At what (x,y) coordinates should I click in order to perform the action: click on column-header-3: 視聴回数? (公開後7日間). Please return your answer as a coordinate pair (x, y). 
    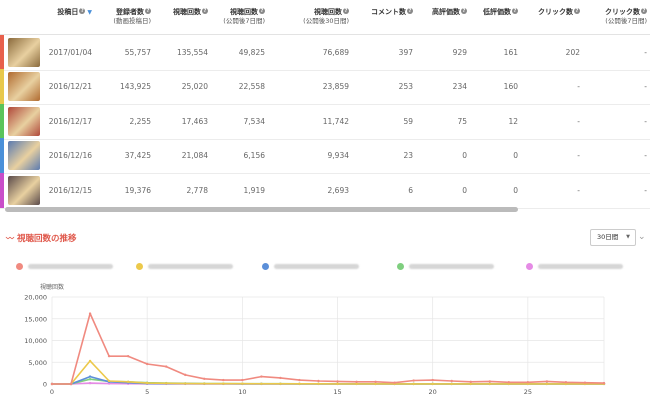
    Looking at the image, I should click on (244, 17).